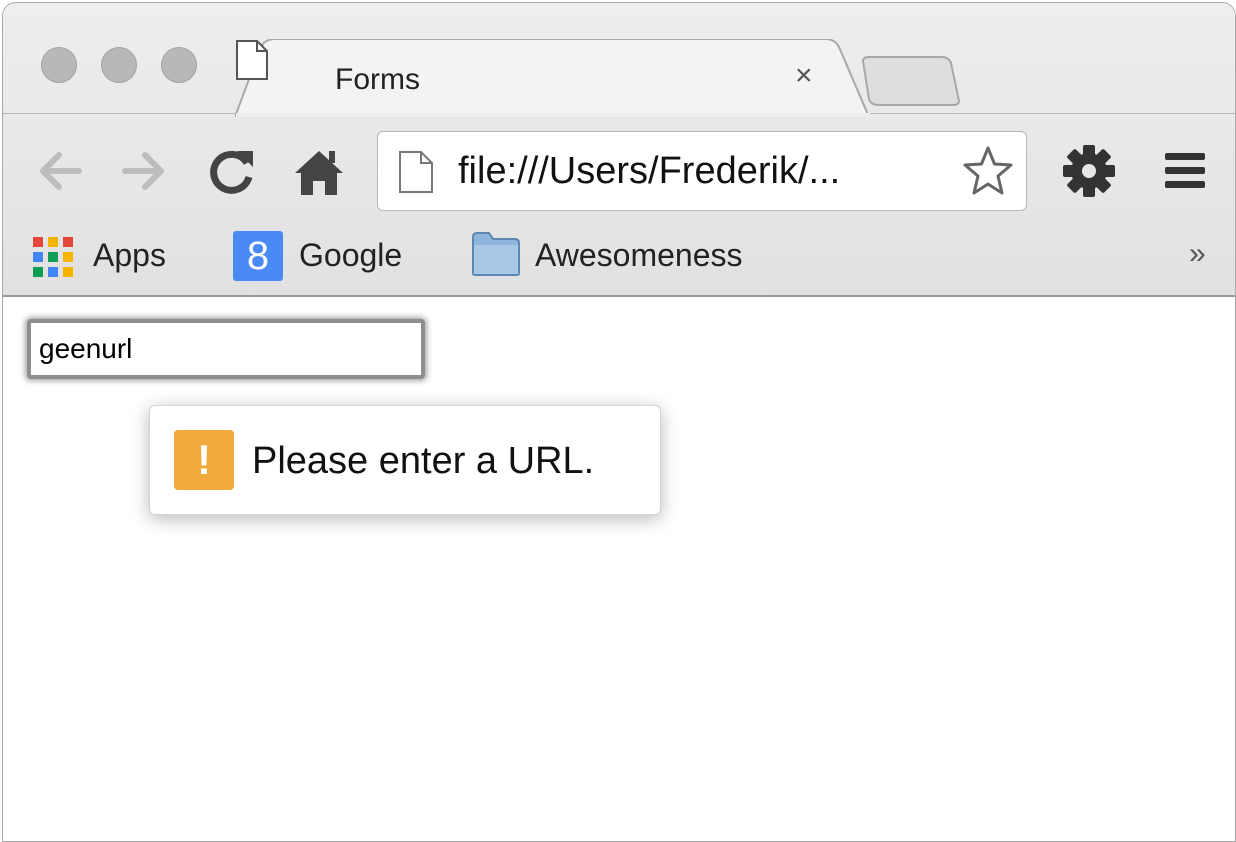 The width and height of the screenshot is (1236, 842). Describe the element at coordinates (1197, 254) in the screenshot. I see `bookmarks-overflow-chevron: »` at that location.